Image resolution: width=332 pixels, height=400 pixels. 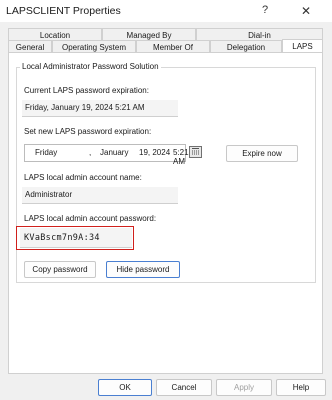 What do you see at coordinates (306, 11) in the screenshot?
I see `close-icon: ✕` at bounding box center [306, 11].